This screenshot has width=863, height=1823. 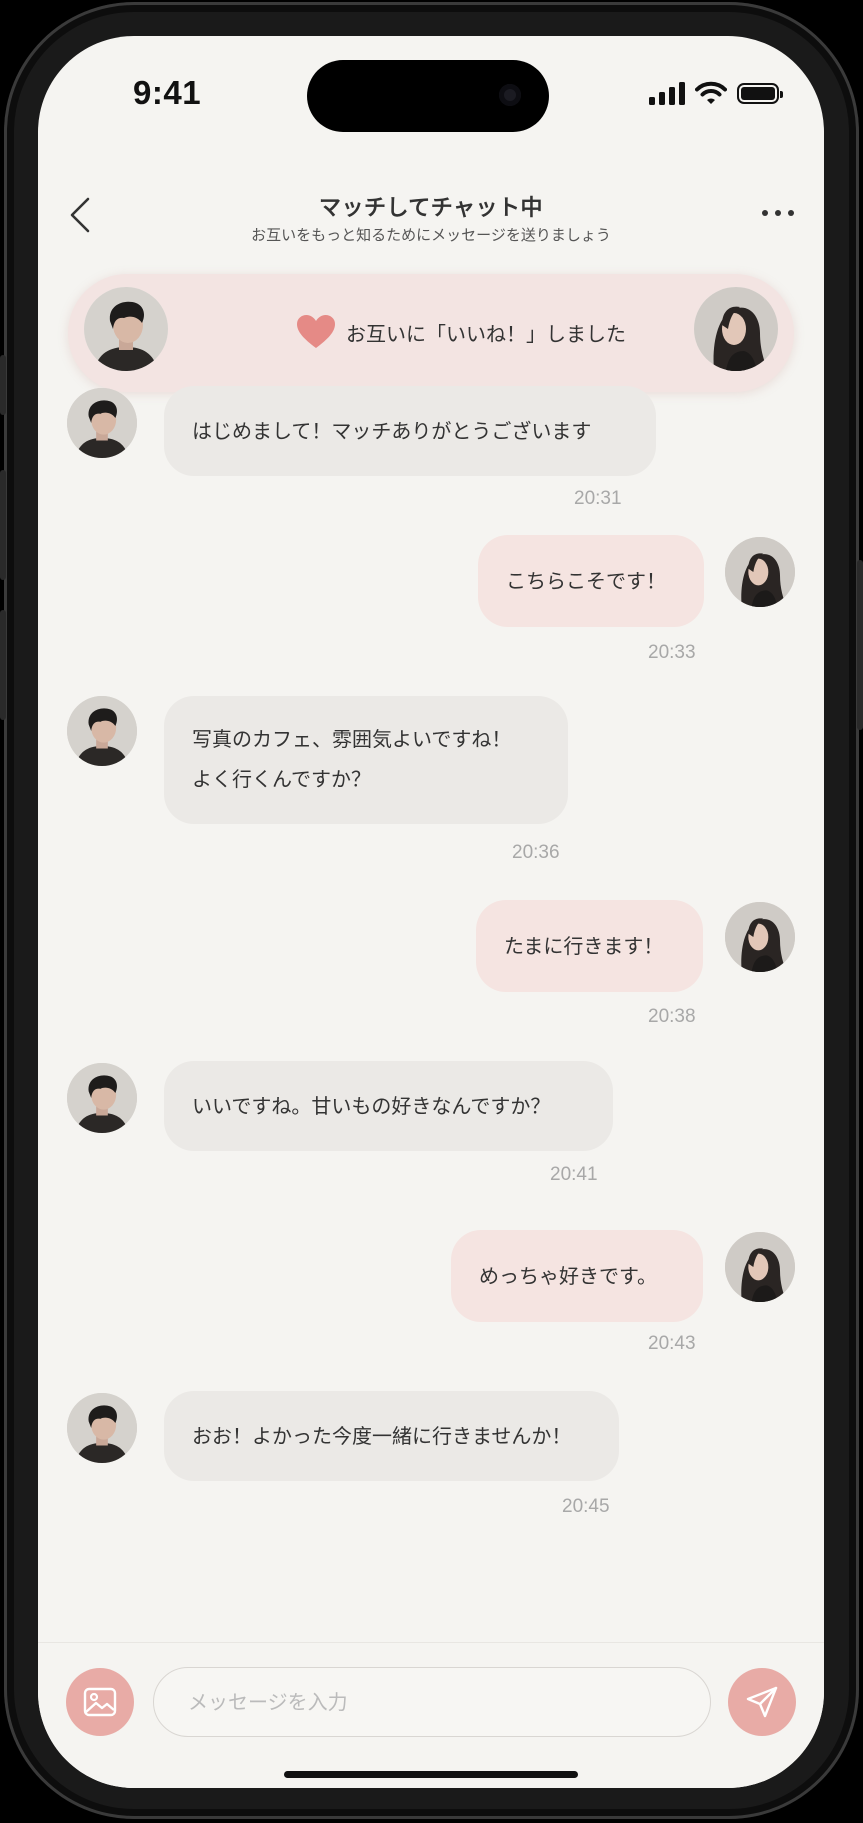 I want to click on page-title: マッチしてチャット中, so click(x=431, y=208).